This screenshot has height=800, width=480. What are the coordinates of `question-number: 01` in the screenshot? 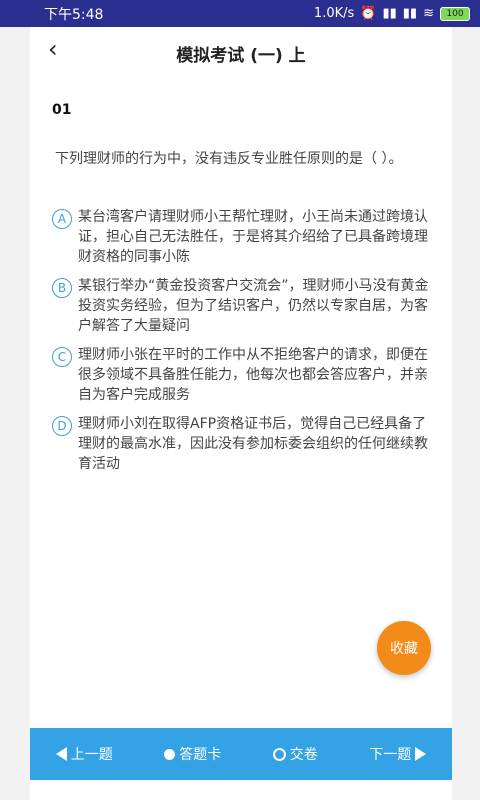 It's located at (62, 110).